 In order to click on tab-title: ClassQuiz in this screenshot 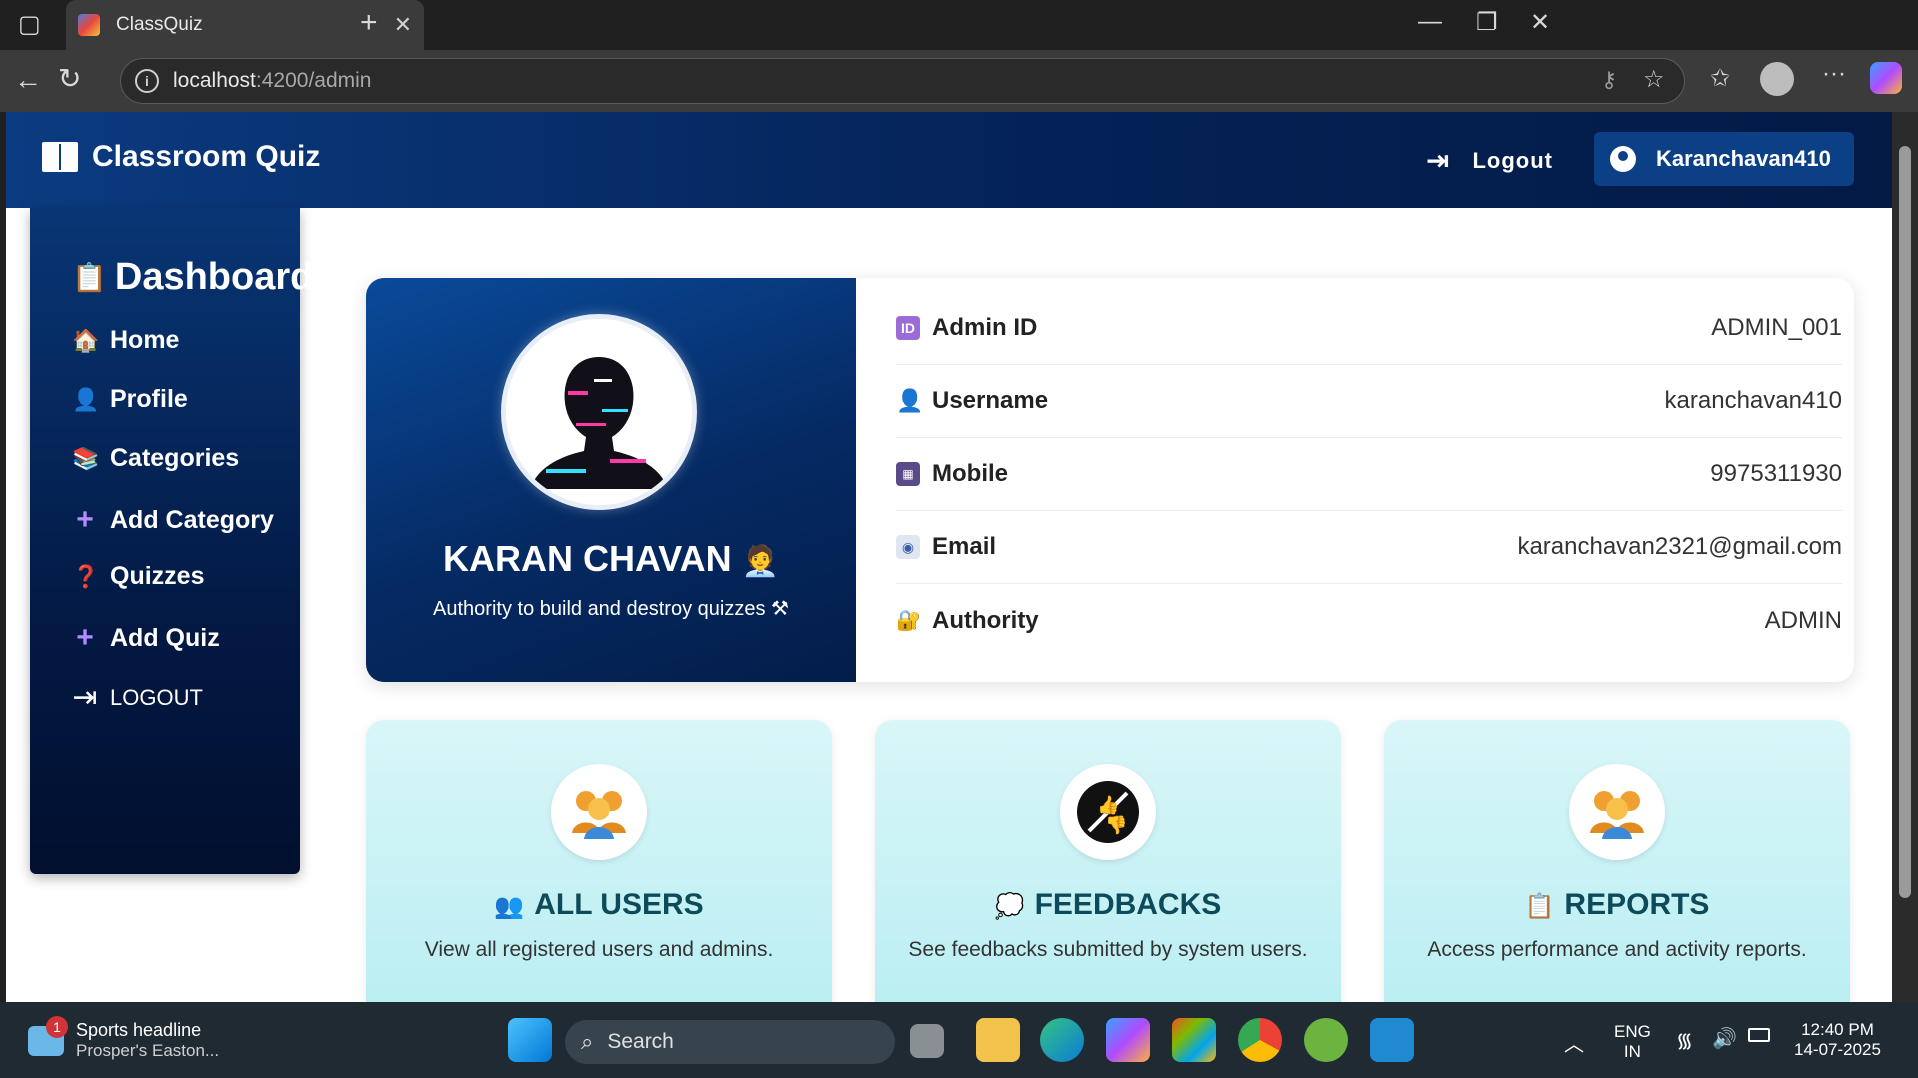, I will do `click(159, 24)`.